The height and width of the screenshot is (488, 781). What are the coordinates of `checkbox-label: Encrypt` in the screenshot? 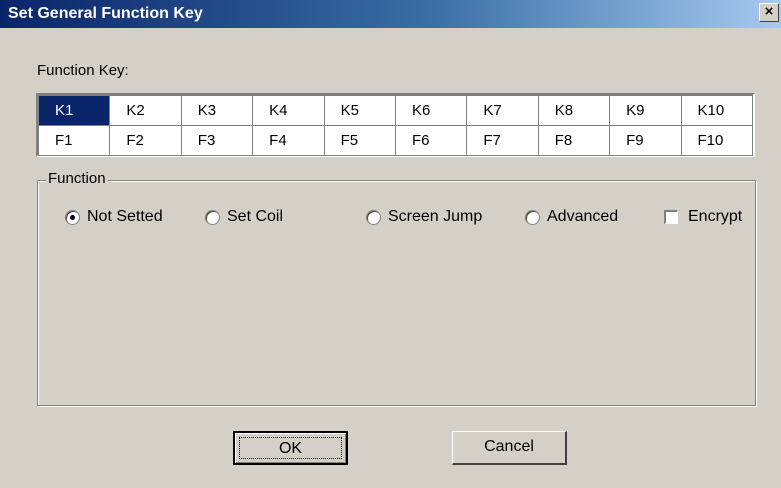 It's located at (715, 216).